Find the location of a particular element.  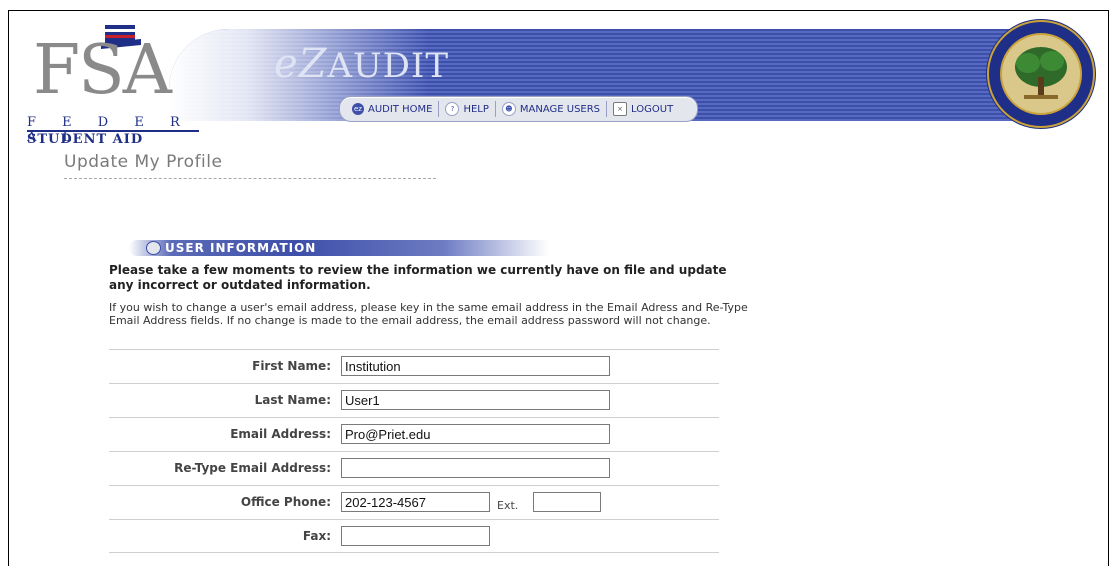

nav-help-label: HELP is located at coordinates (476, 109).